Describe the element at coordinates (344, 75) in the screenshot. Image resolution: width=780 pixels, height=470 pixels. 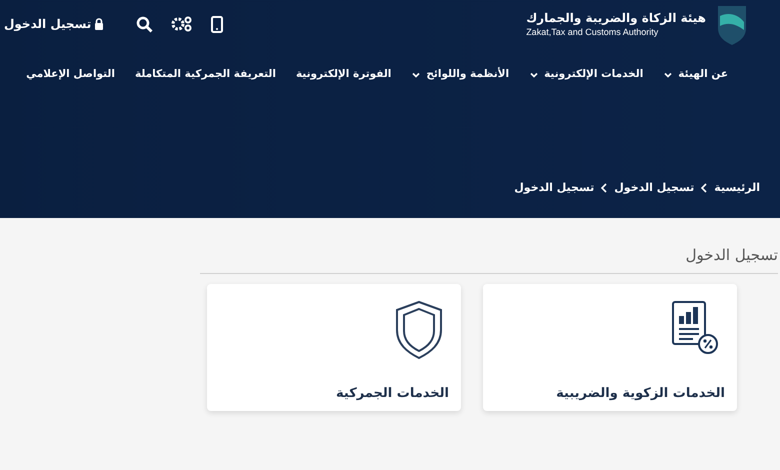
I see `nav-item: الفوترة الإلكترونية` at that location.